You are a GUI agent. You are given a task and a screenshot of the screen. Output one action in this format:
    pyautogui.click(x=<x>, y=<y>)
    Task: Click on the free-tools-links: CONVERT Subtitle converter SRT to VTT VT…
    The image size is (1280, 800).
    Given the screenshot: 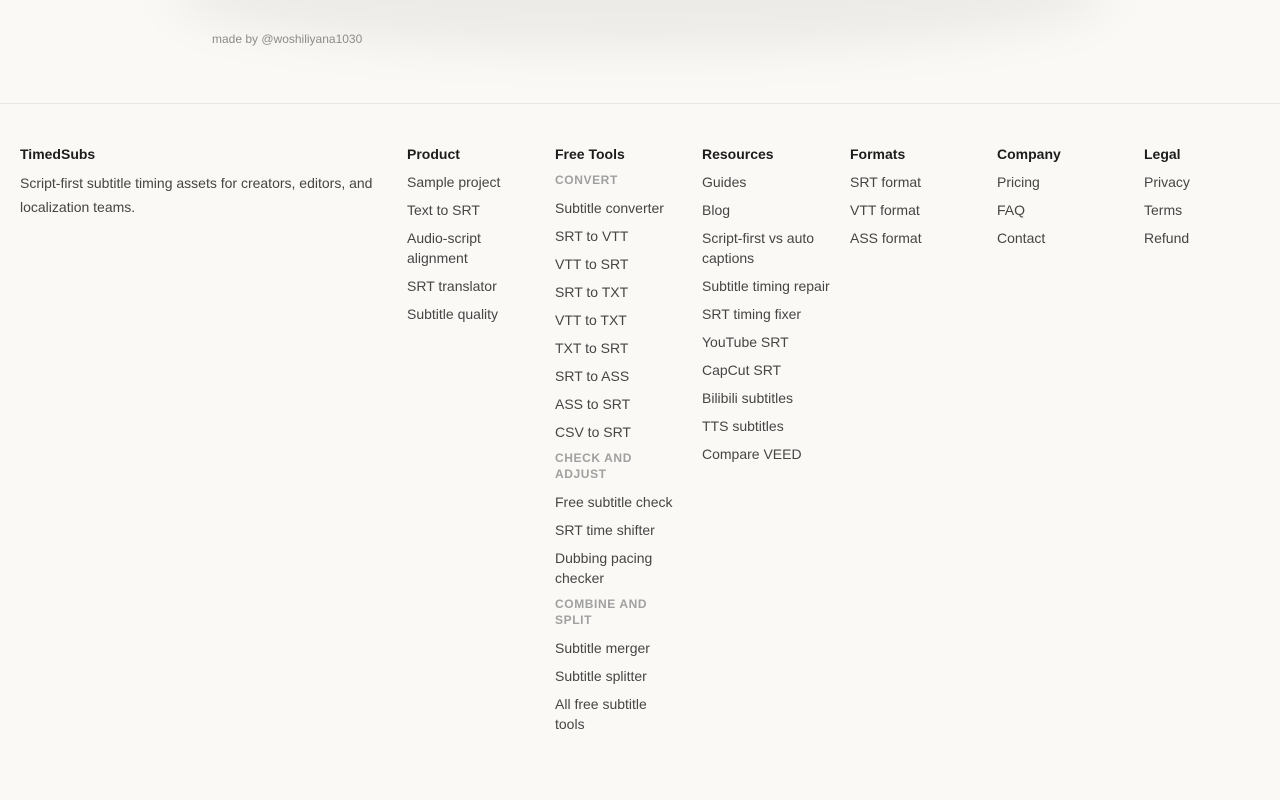 What is the action you would take?
    pyautogui.click(x=617, y=453)
    